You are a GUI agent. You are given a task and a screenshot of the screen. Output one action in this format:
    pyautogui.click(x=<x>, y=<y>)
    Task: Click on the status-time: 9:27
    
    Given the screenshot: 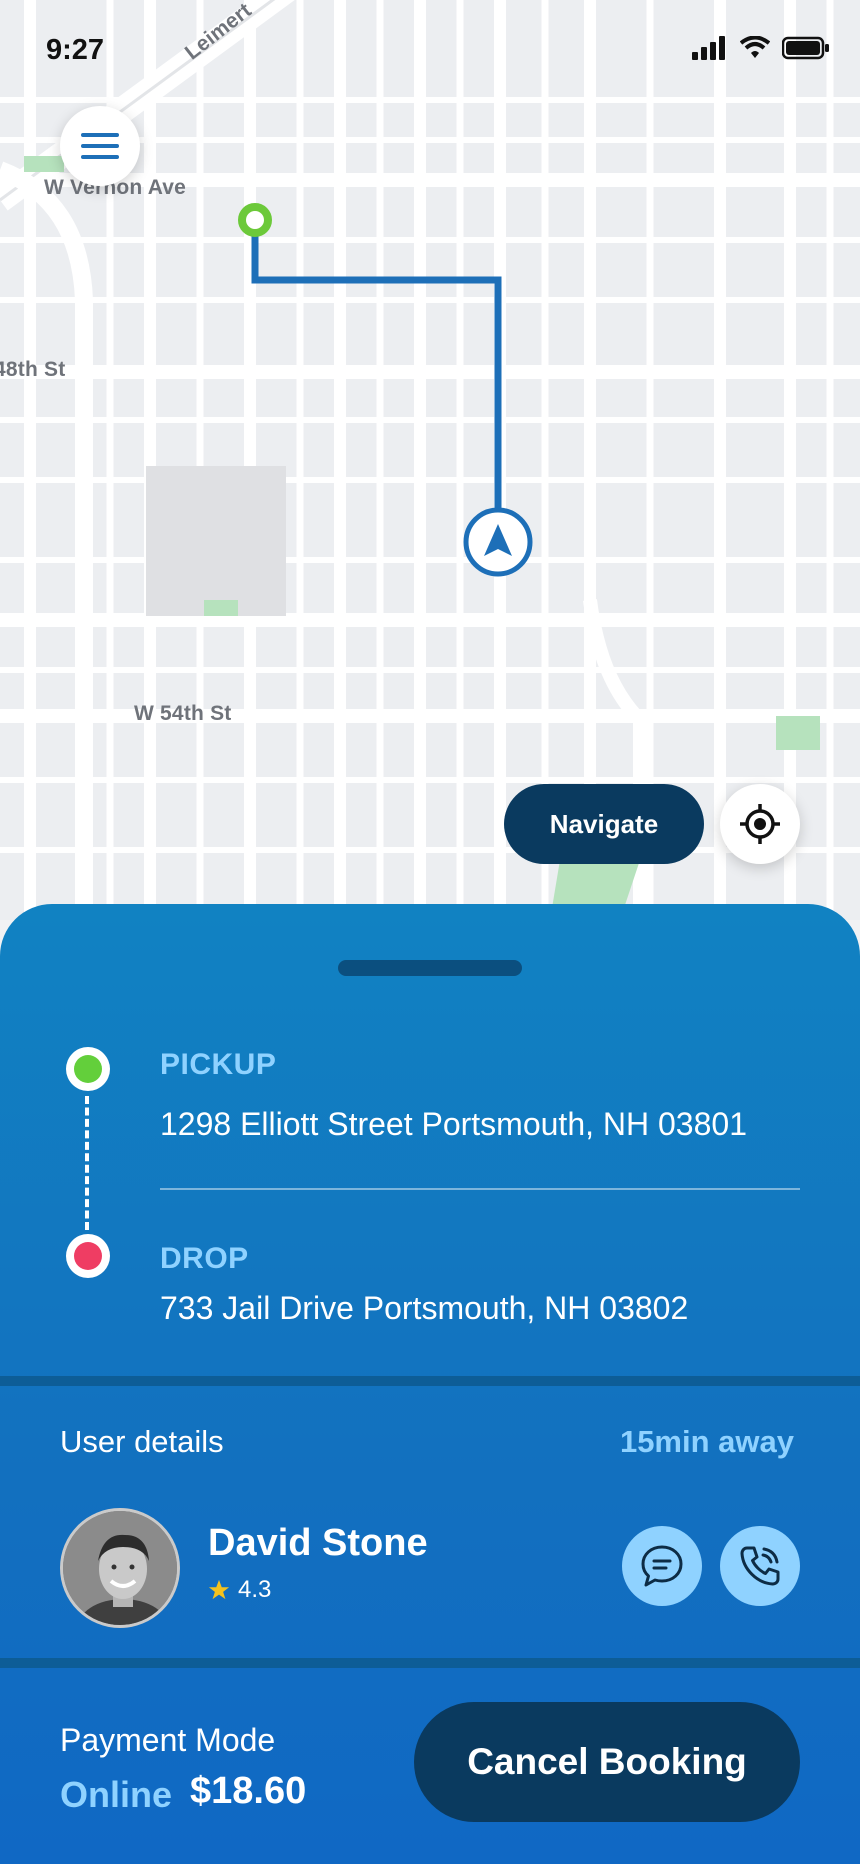 What is the action you would take?
    pyautogui.click(x=75, y=50)
    